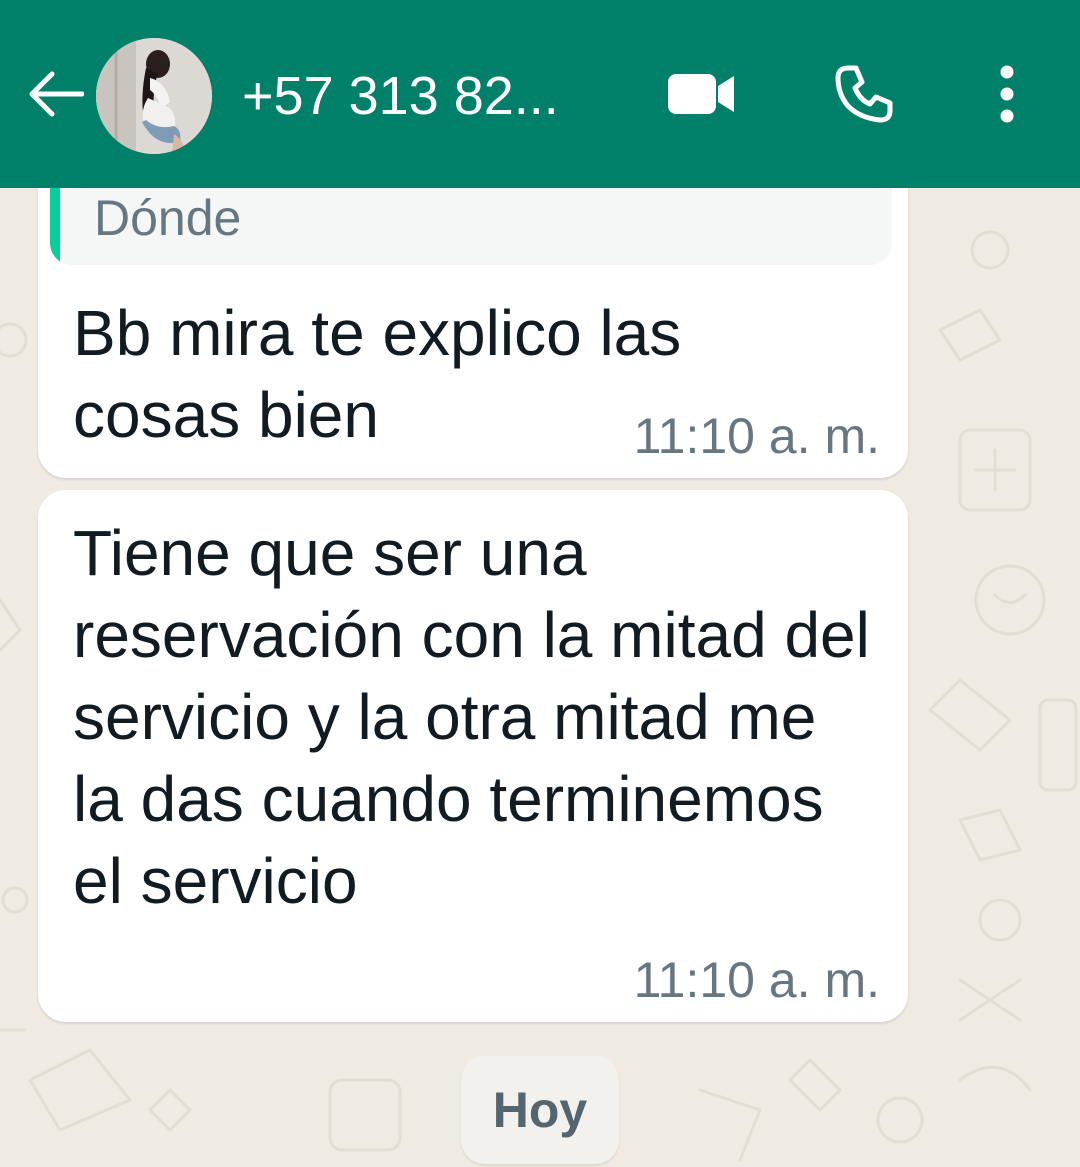  I want to click on date-divider-label: Hoy, so click(540, 1110).